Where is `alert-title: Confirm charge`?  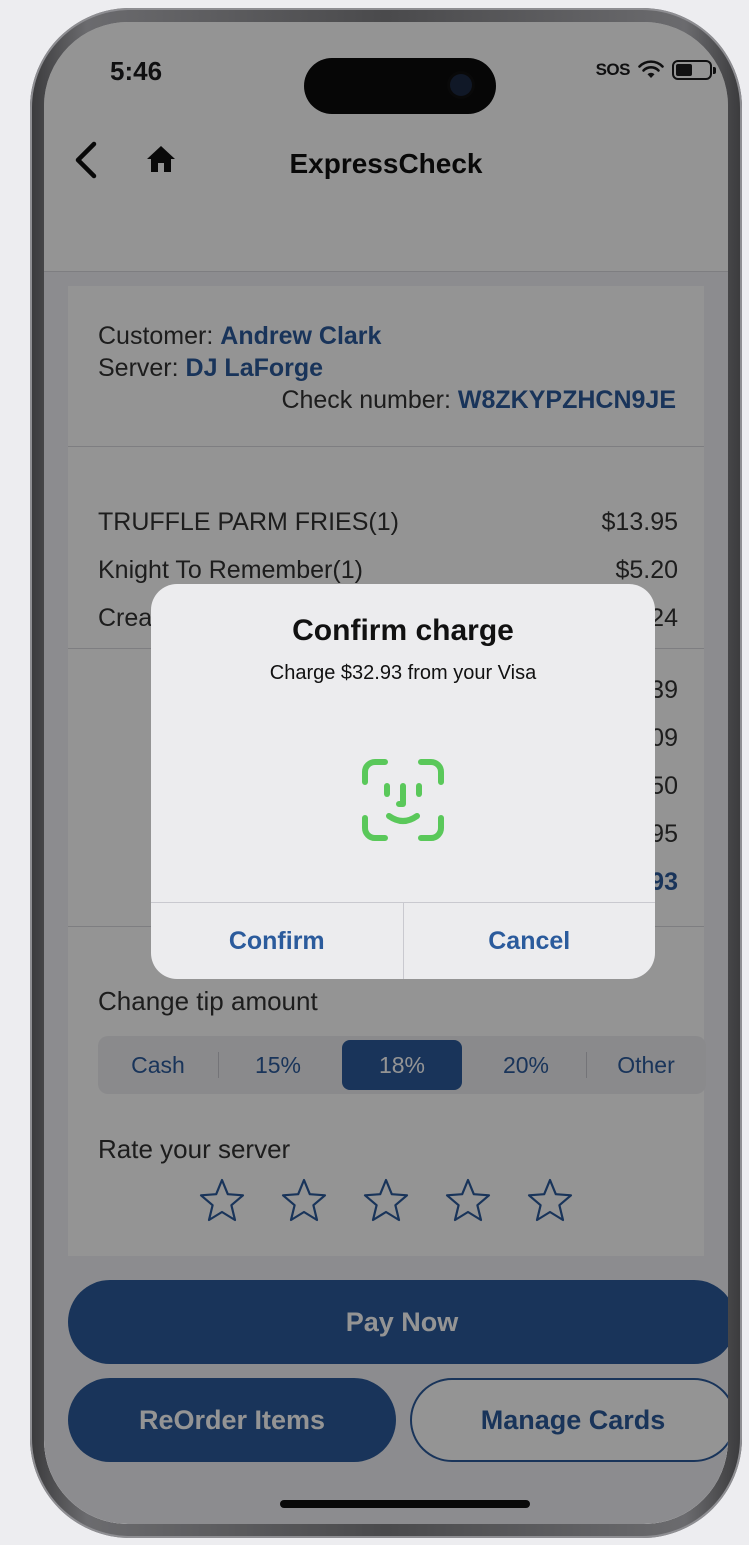
alert-title: Confirm charge is located at coordinates (403, 630).